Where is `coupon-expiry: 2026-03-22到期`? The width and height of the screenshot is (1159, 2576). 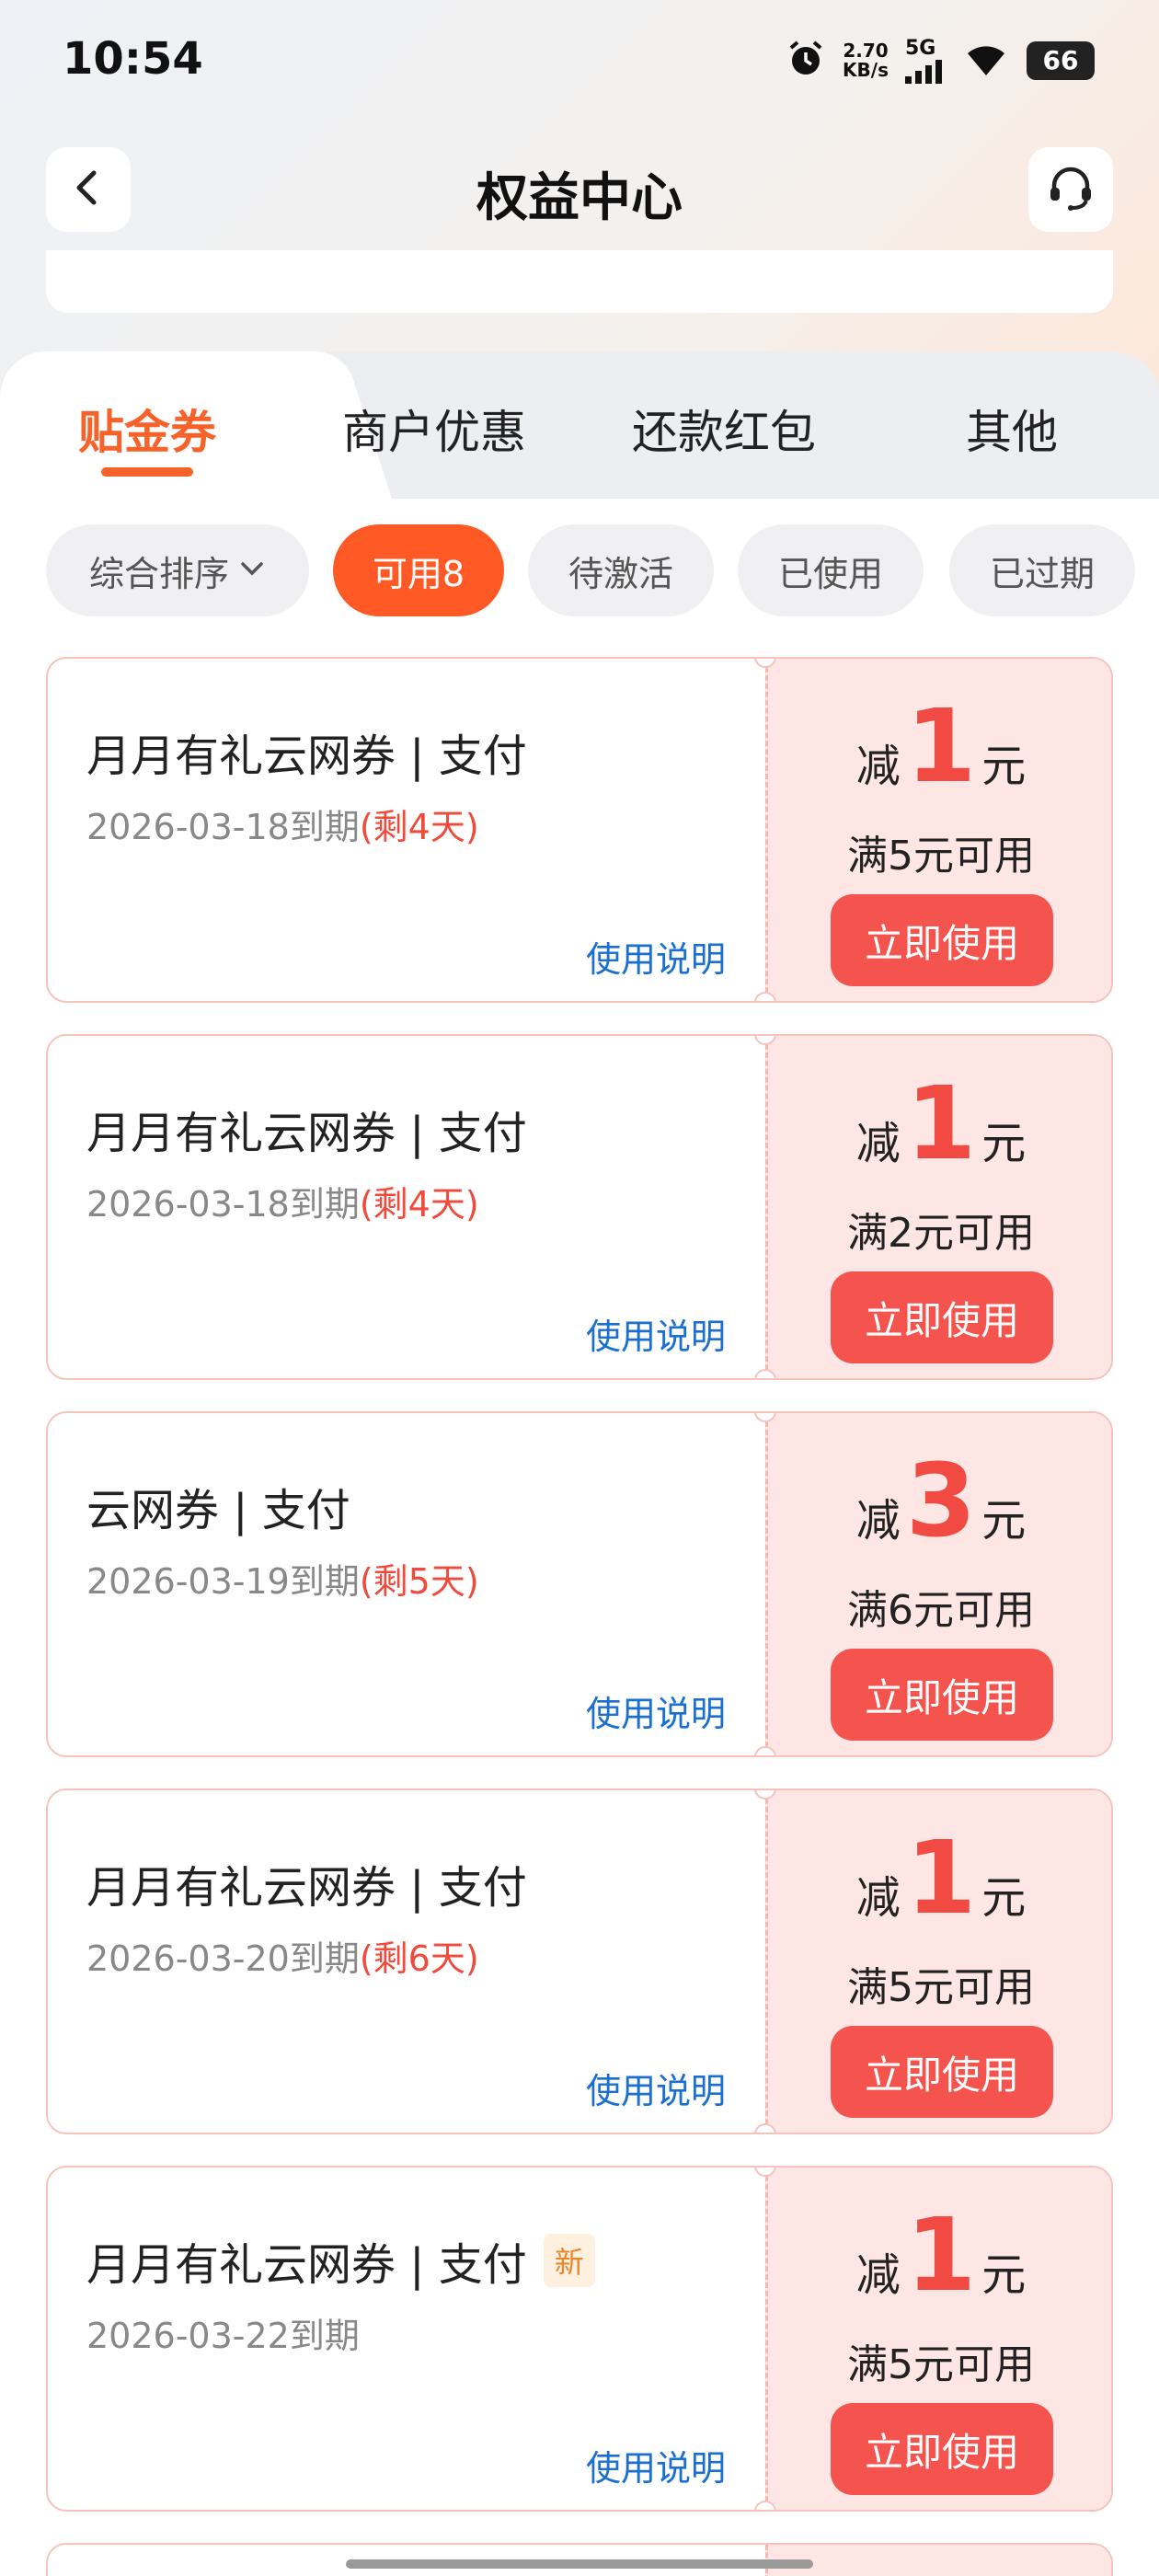 coupon-expiry: 2026-03-22到期 is located at coordinates (223, 2332).